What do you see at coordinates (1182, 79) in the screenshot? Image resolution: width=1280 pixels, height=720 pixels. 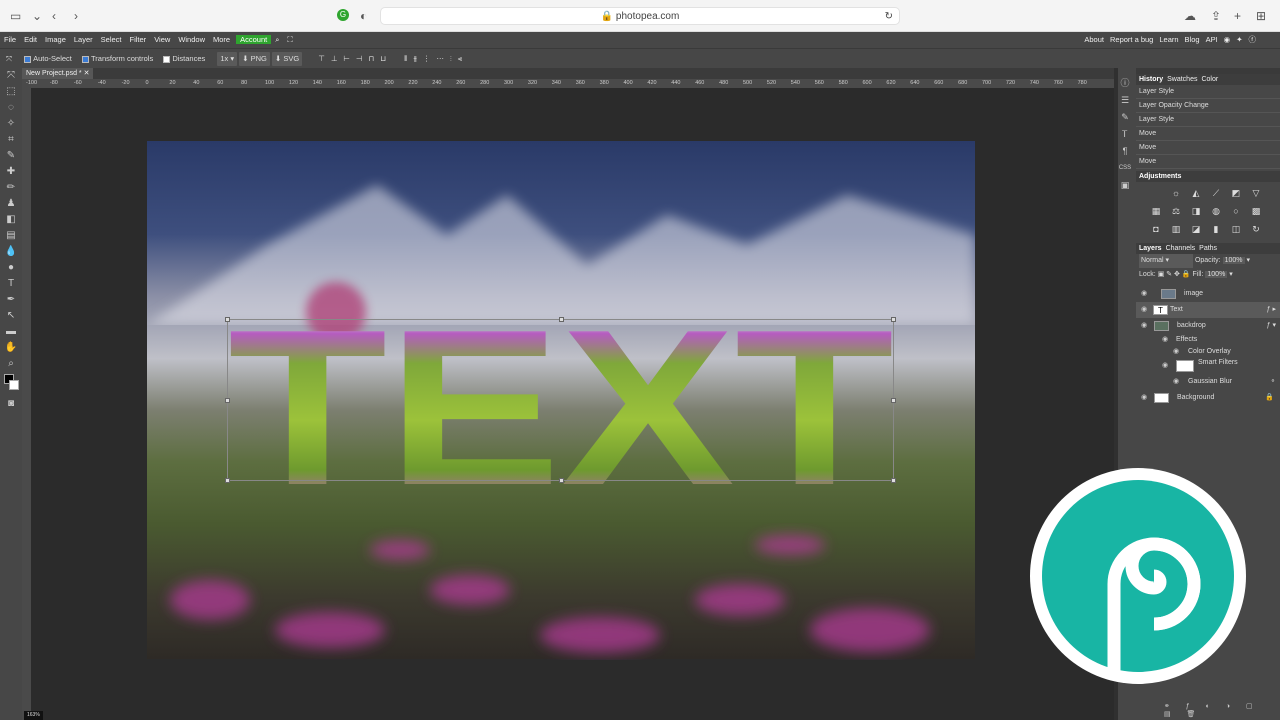 I see `tab-swatches: Swatches` at bounding box center [1182, 79].